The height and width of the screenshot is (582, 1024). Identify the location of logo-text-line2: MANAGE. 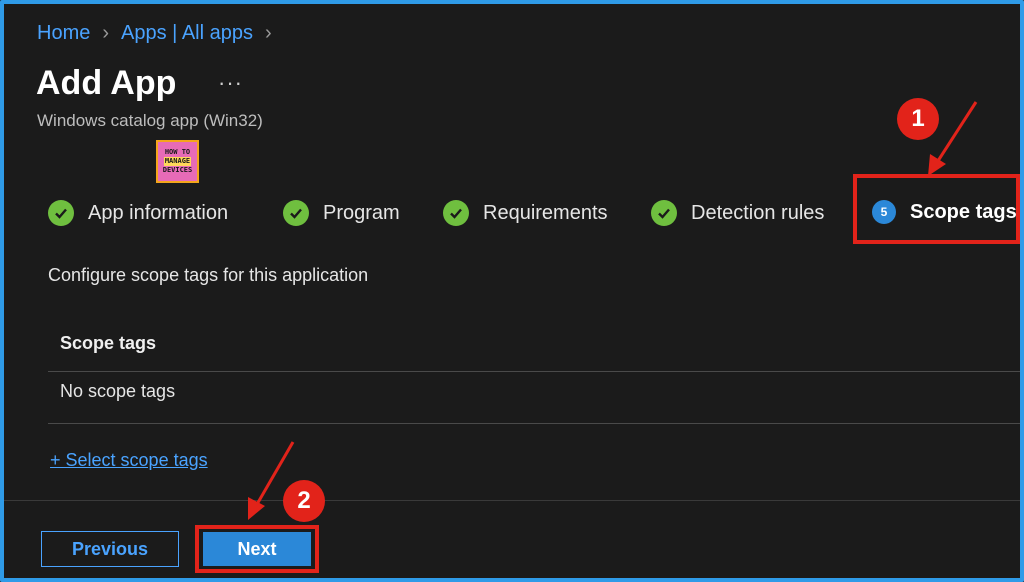
(177, 161).